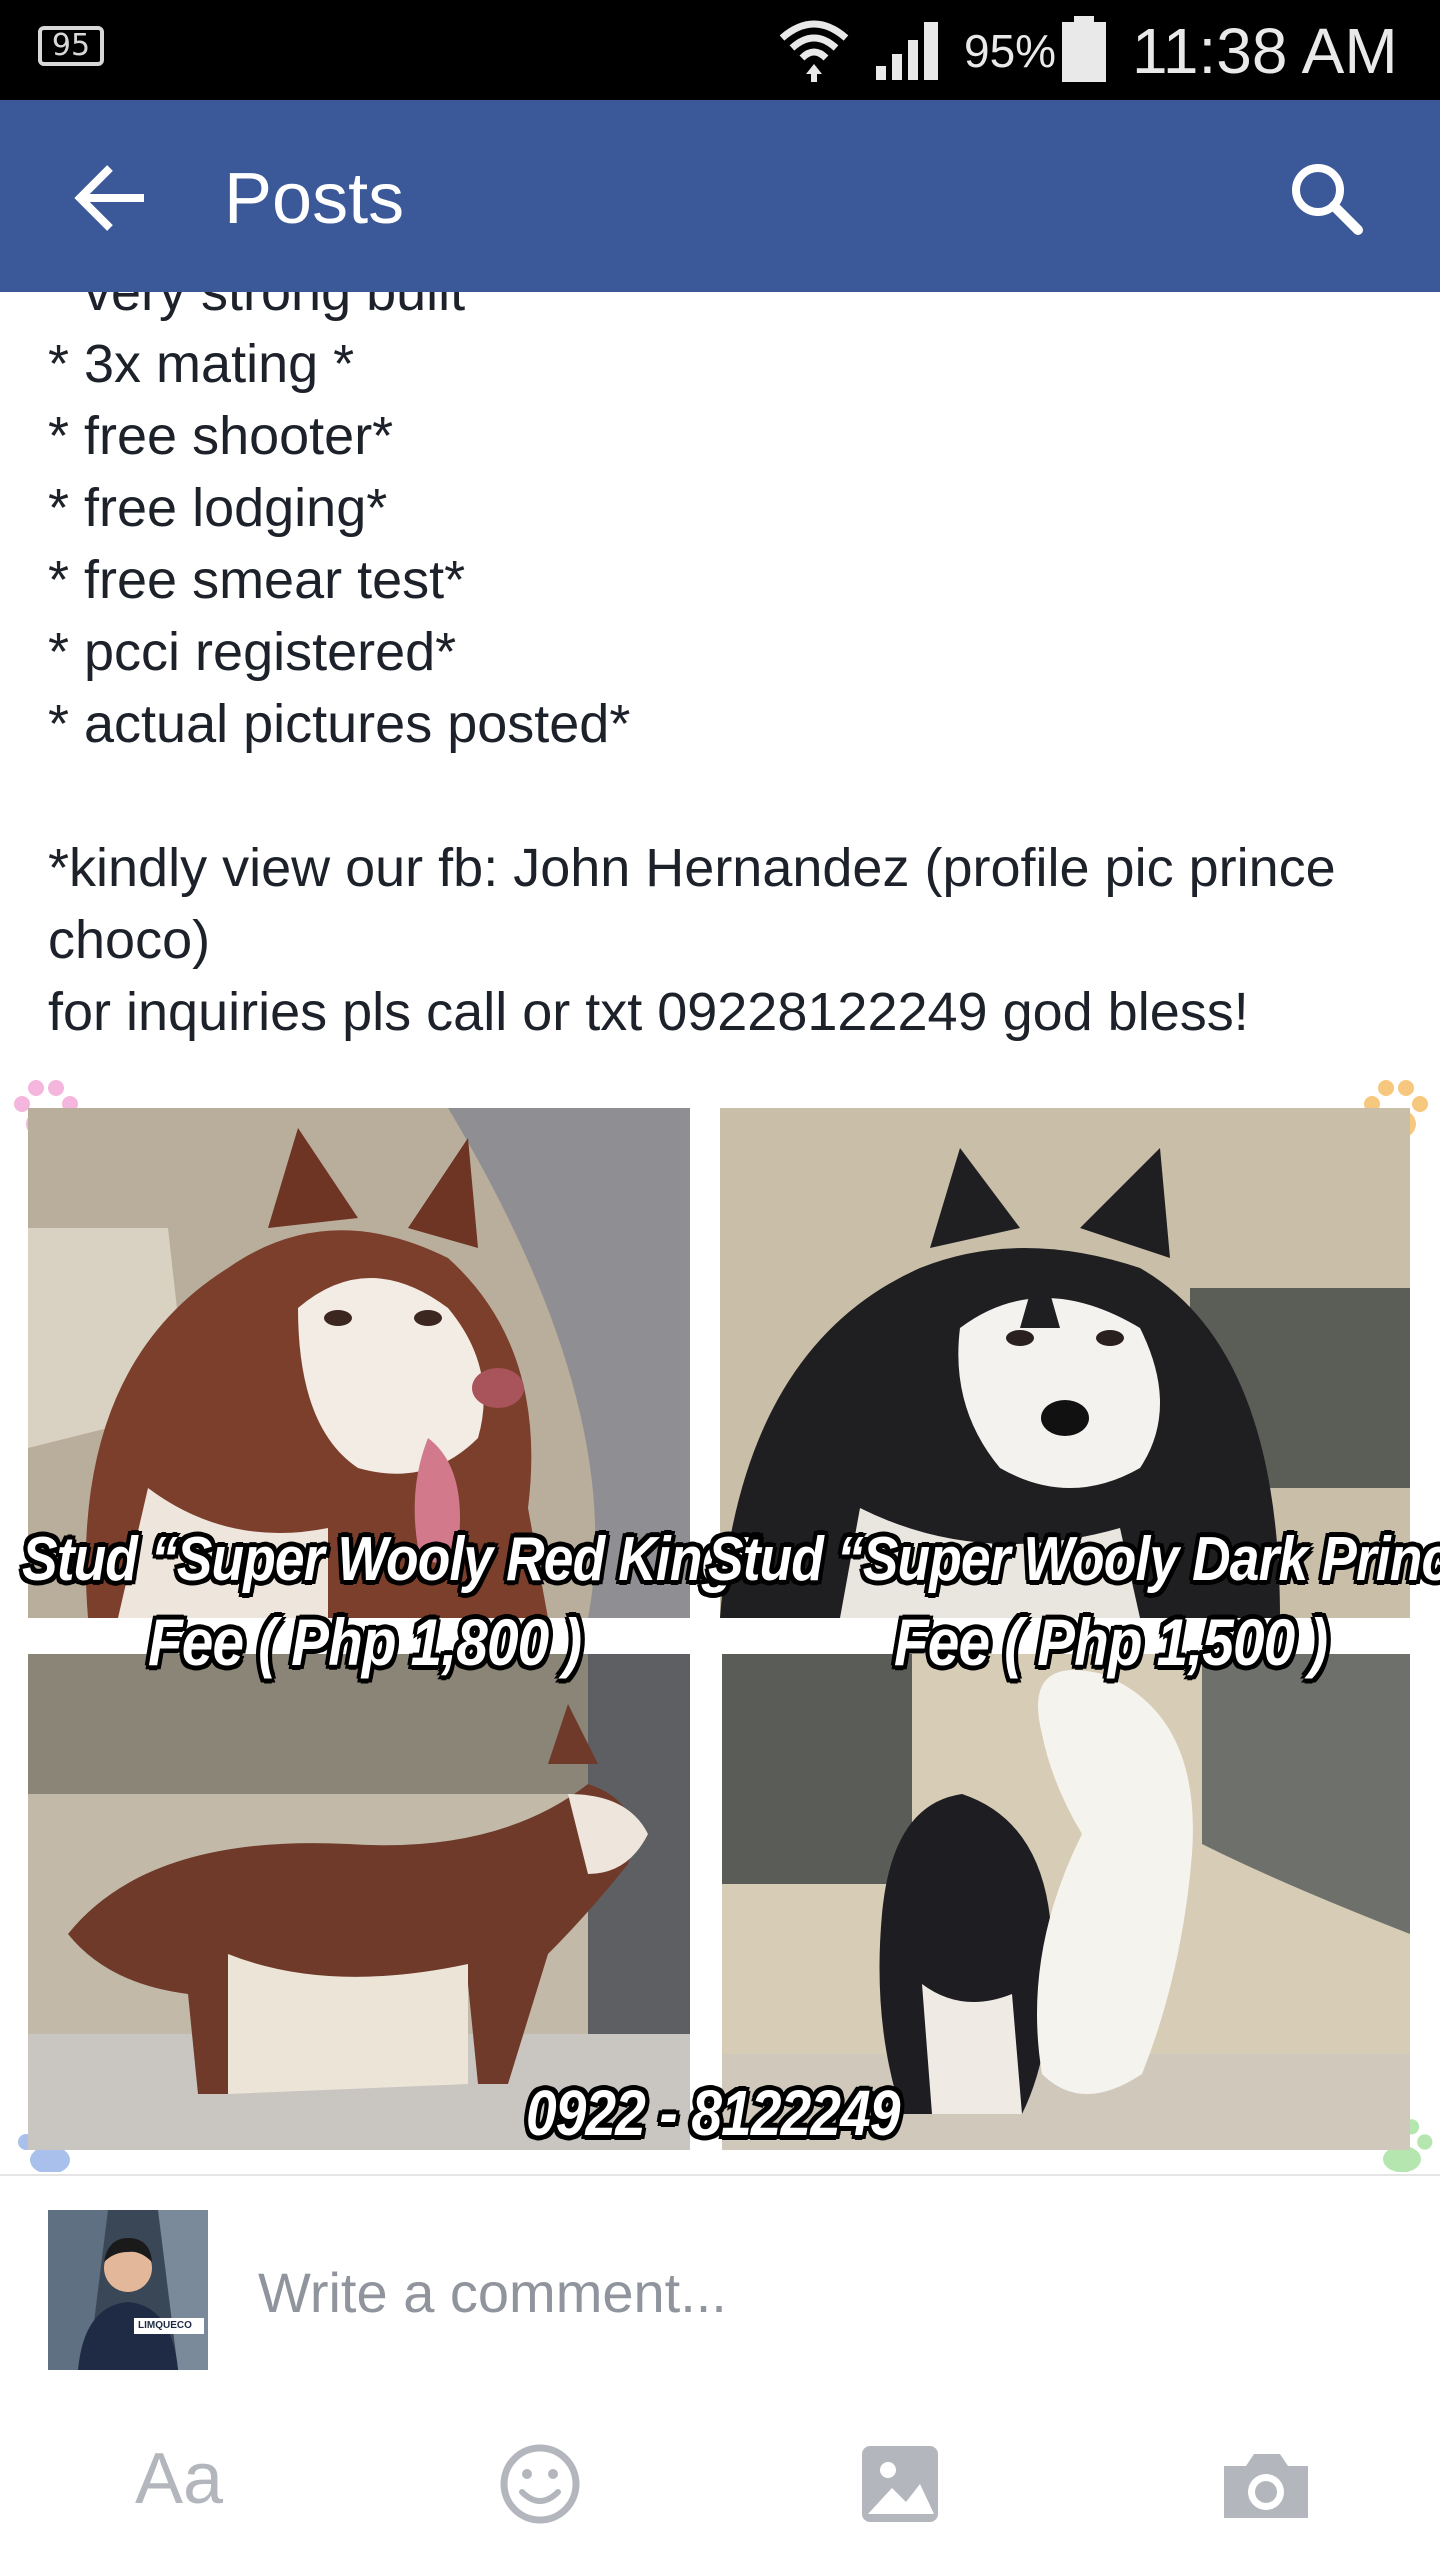 This screenshot has width=1440, height=2560. Describe the element at coordinates (814, 51) in the screenshot. I see `wifi-icon` at that location.